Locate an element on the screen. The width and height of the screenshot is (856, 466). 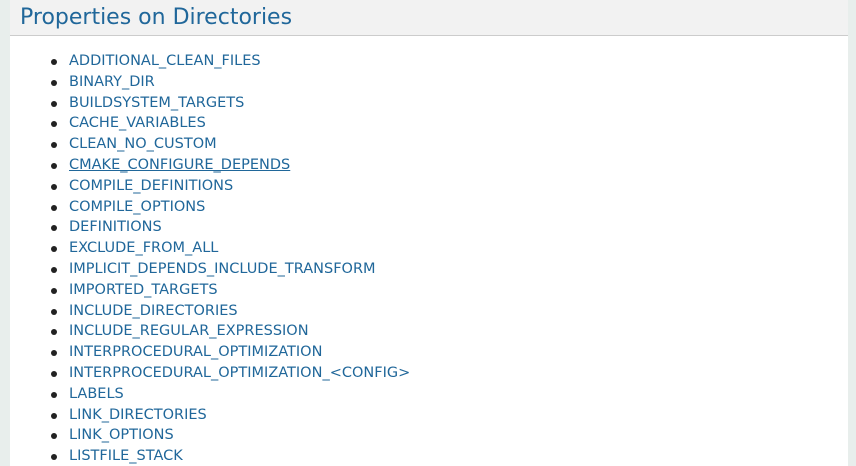
list-item: INTERPROCEDURAL_OPTIMIZATION_<CONFIG> is located at coordinates (449, 373).